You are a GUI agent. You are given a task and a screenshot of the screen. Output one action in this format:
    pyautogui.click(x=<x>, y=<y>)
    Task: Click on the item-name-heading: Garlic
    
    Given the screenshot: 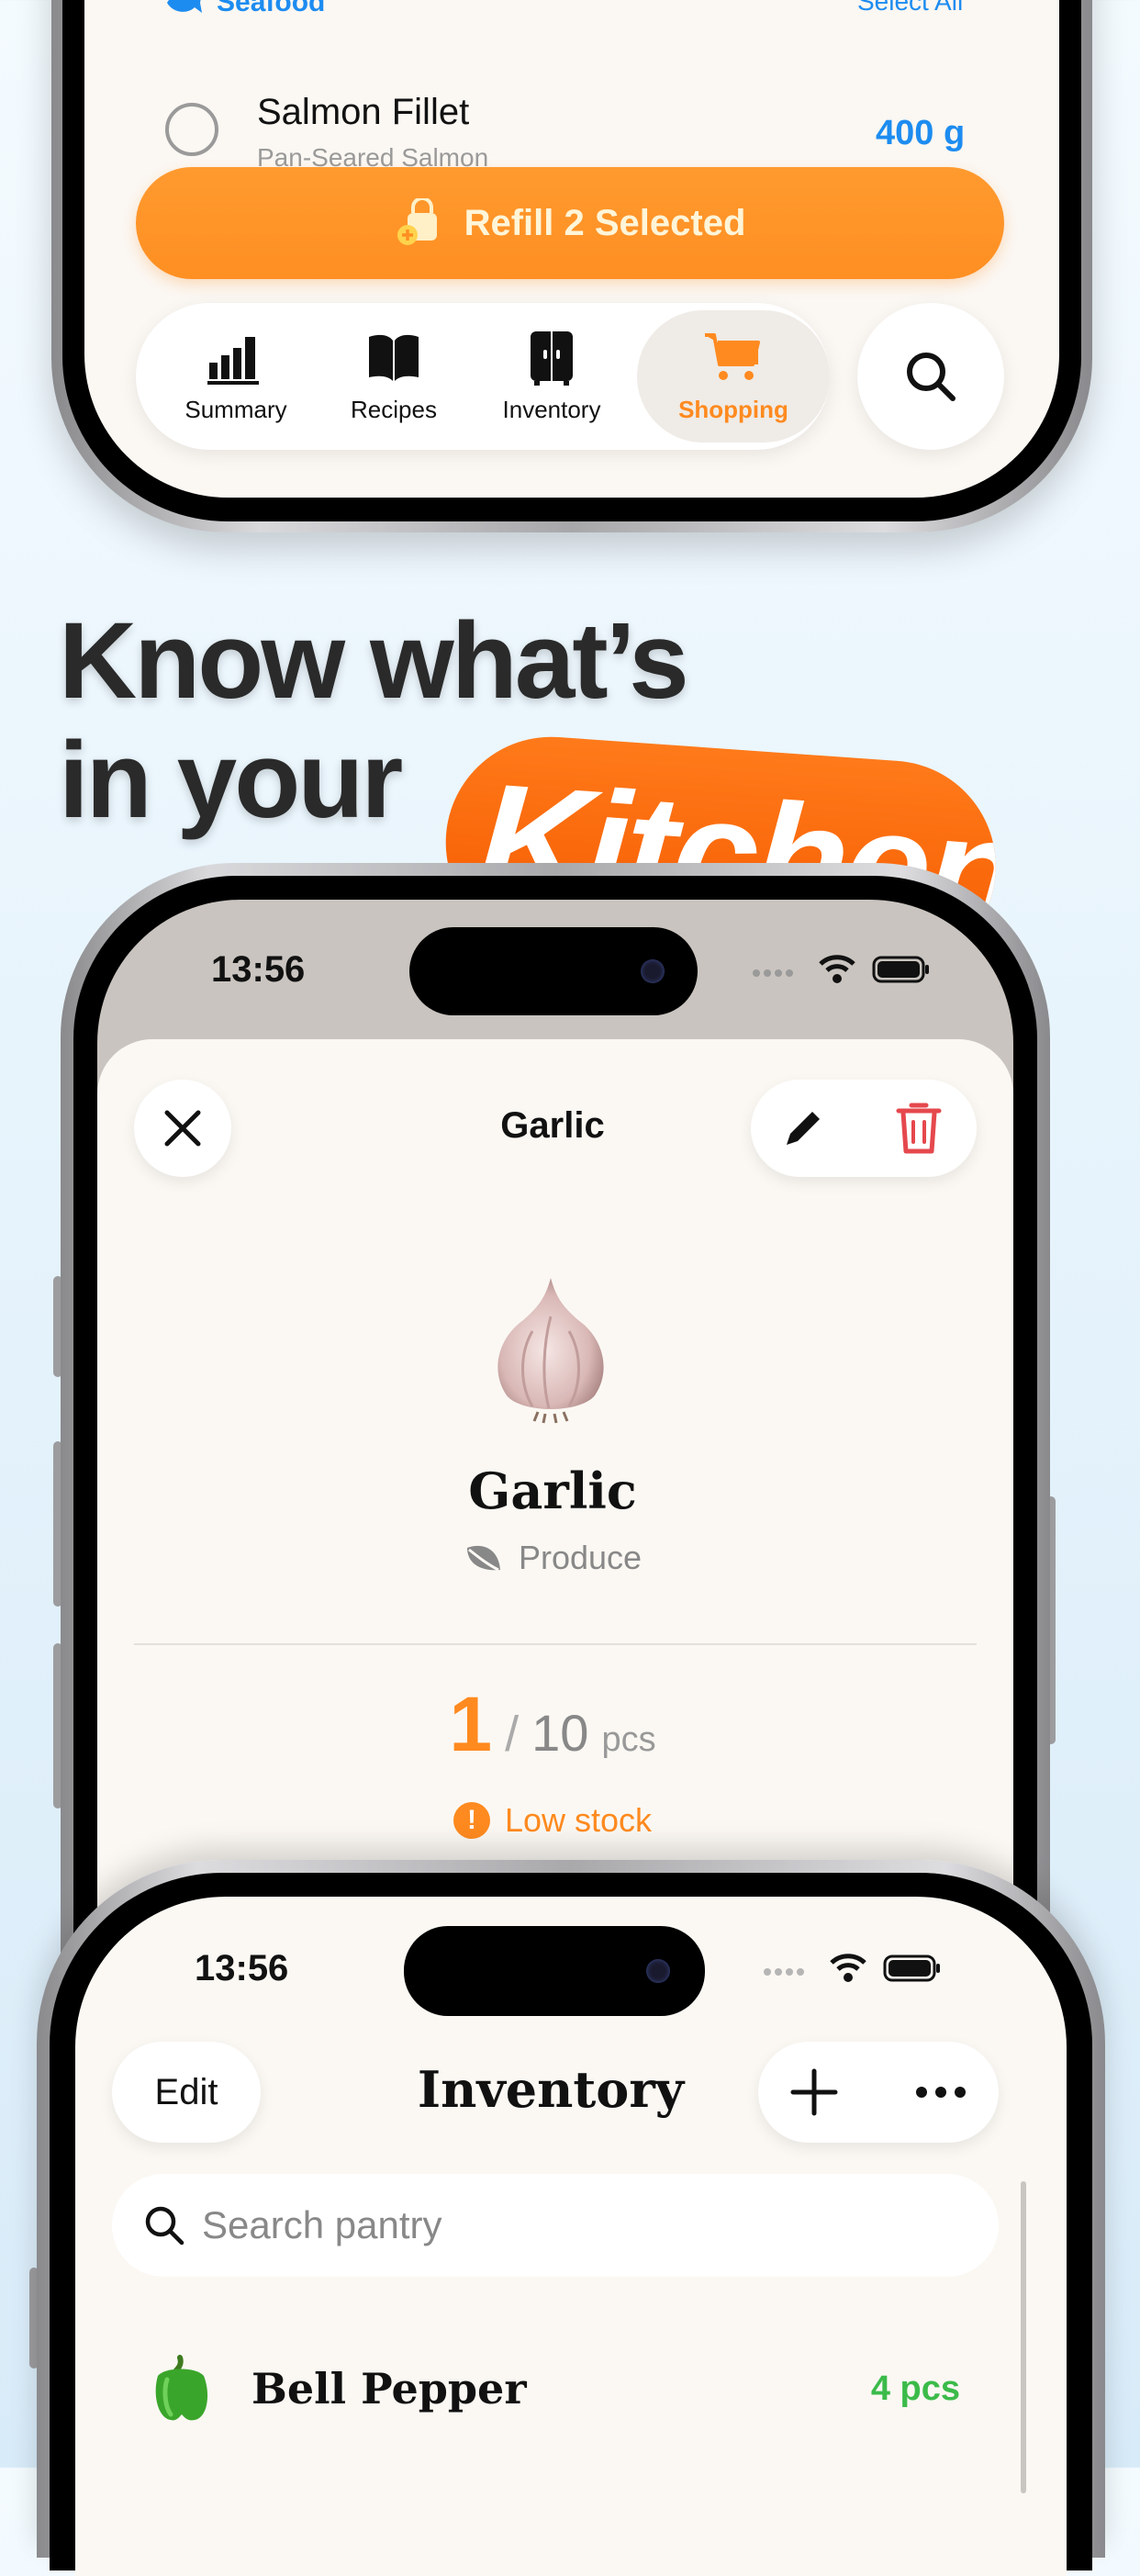 What is the action you would take?
    pyautogui.click(x=552, y=1491)
    